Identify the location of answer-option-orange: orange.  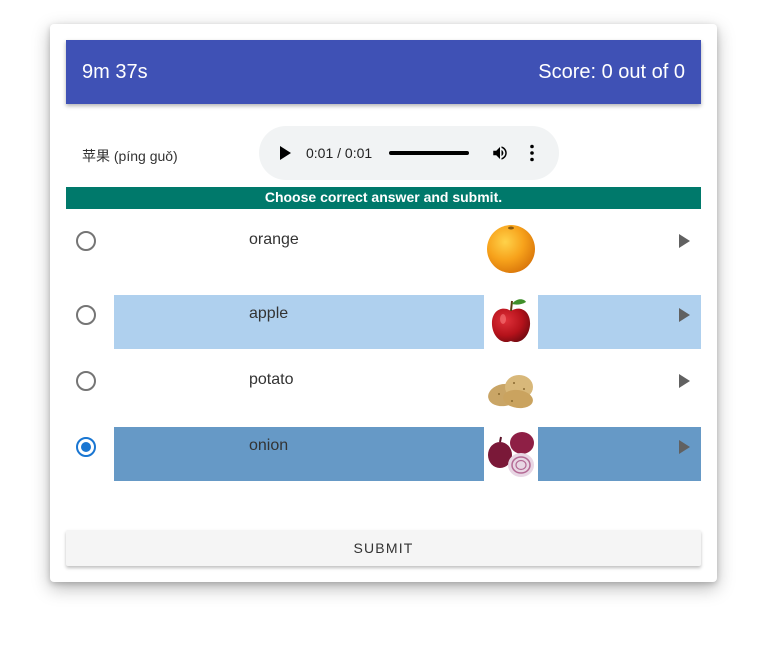
(383, 248).